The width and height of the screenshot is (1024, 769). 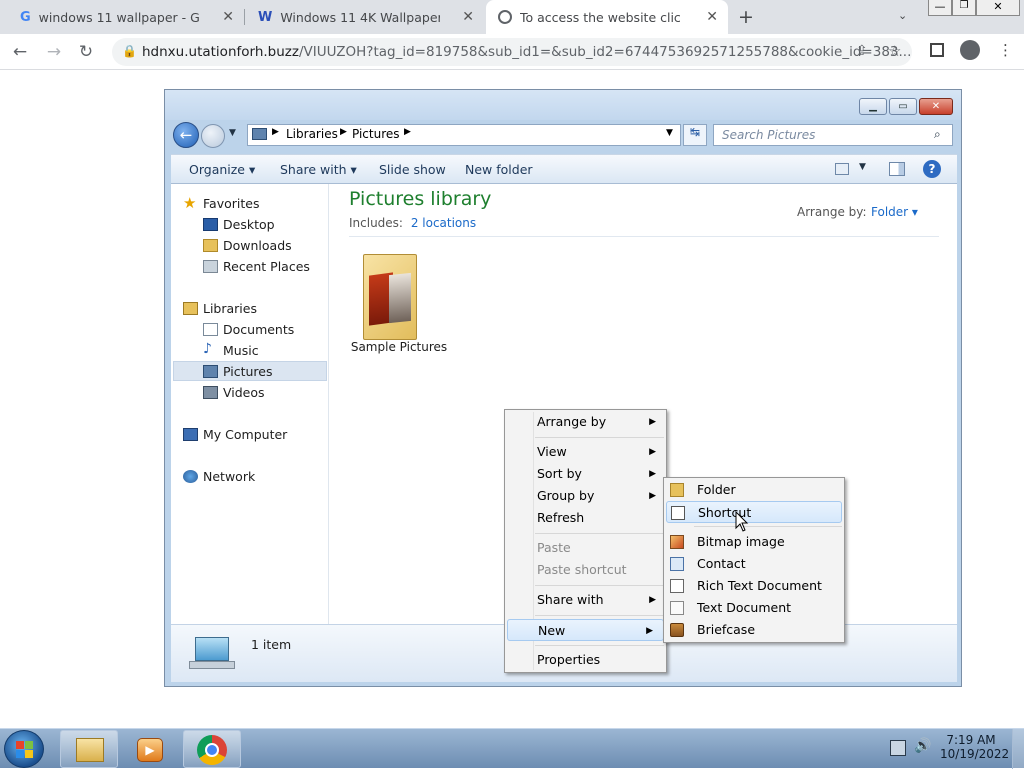 I want to click on menu-sort-by: Sort by ▶, so click(x=585, y=474).